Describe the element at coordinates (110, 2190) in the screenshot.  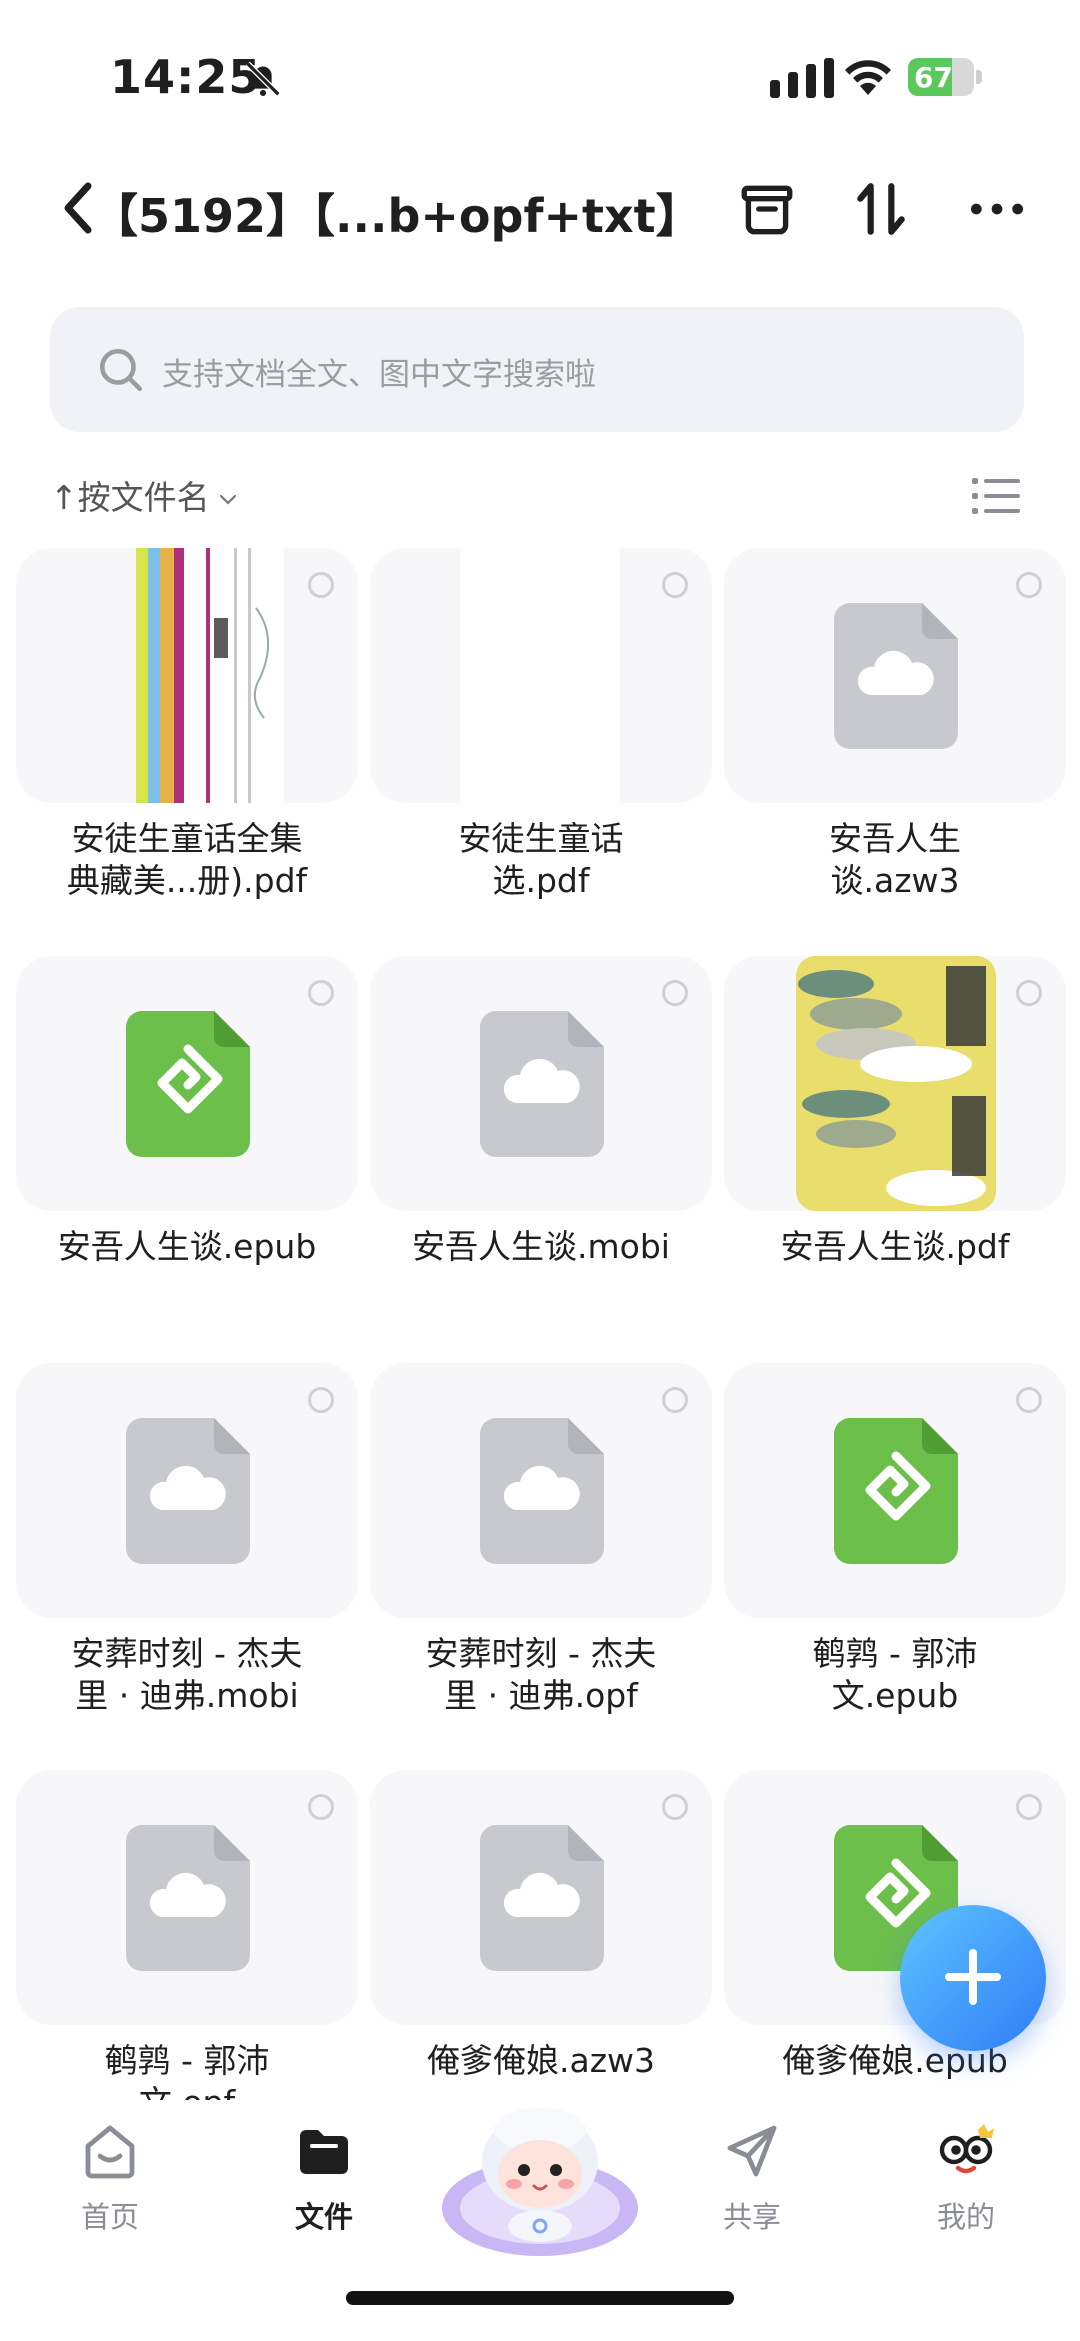
I see `nav-home: 首页` at that location.